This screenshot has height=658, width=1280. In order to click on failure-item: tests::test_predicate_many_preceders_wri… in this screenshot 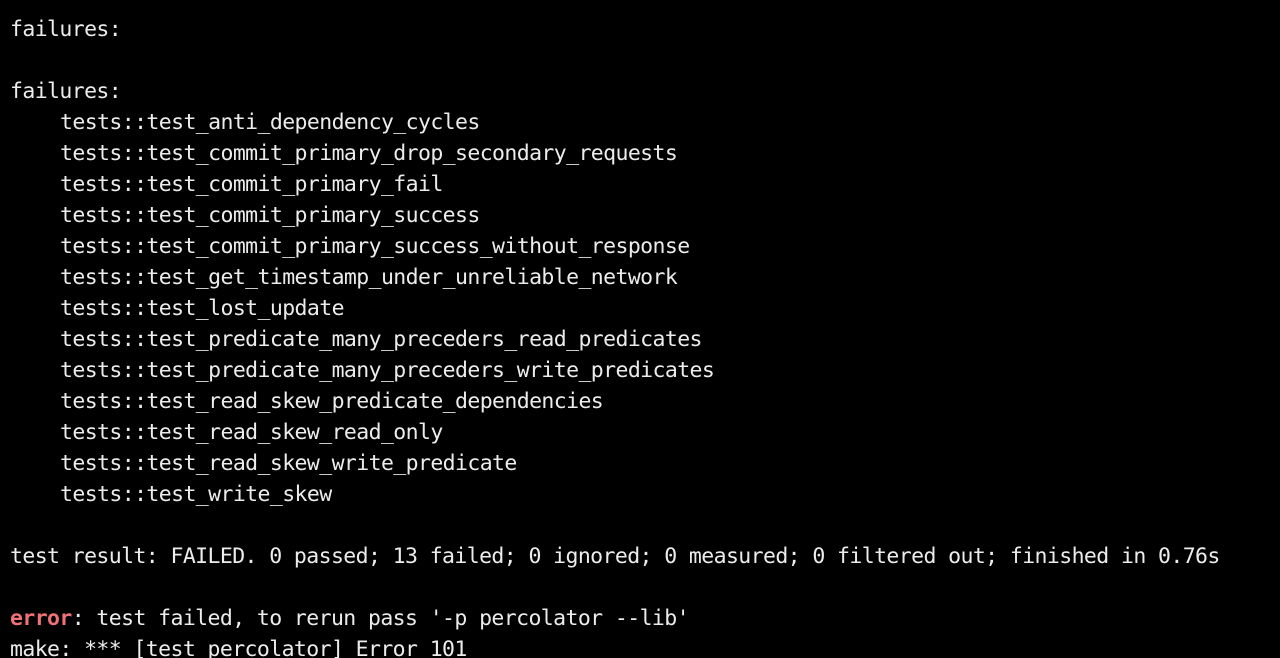, I will do `click(387, 370)`.